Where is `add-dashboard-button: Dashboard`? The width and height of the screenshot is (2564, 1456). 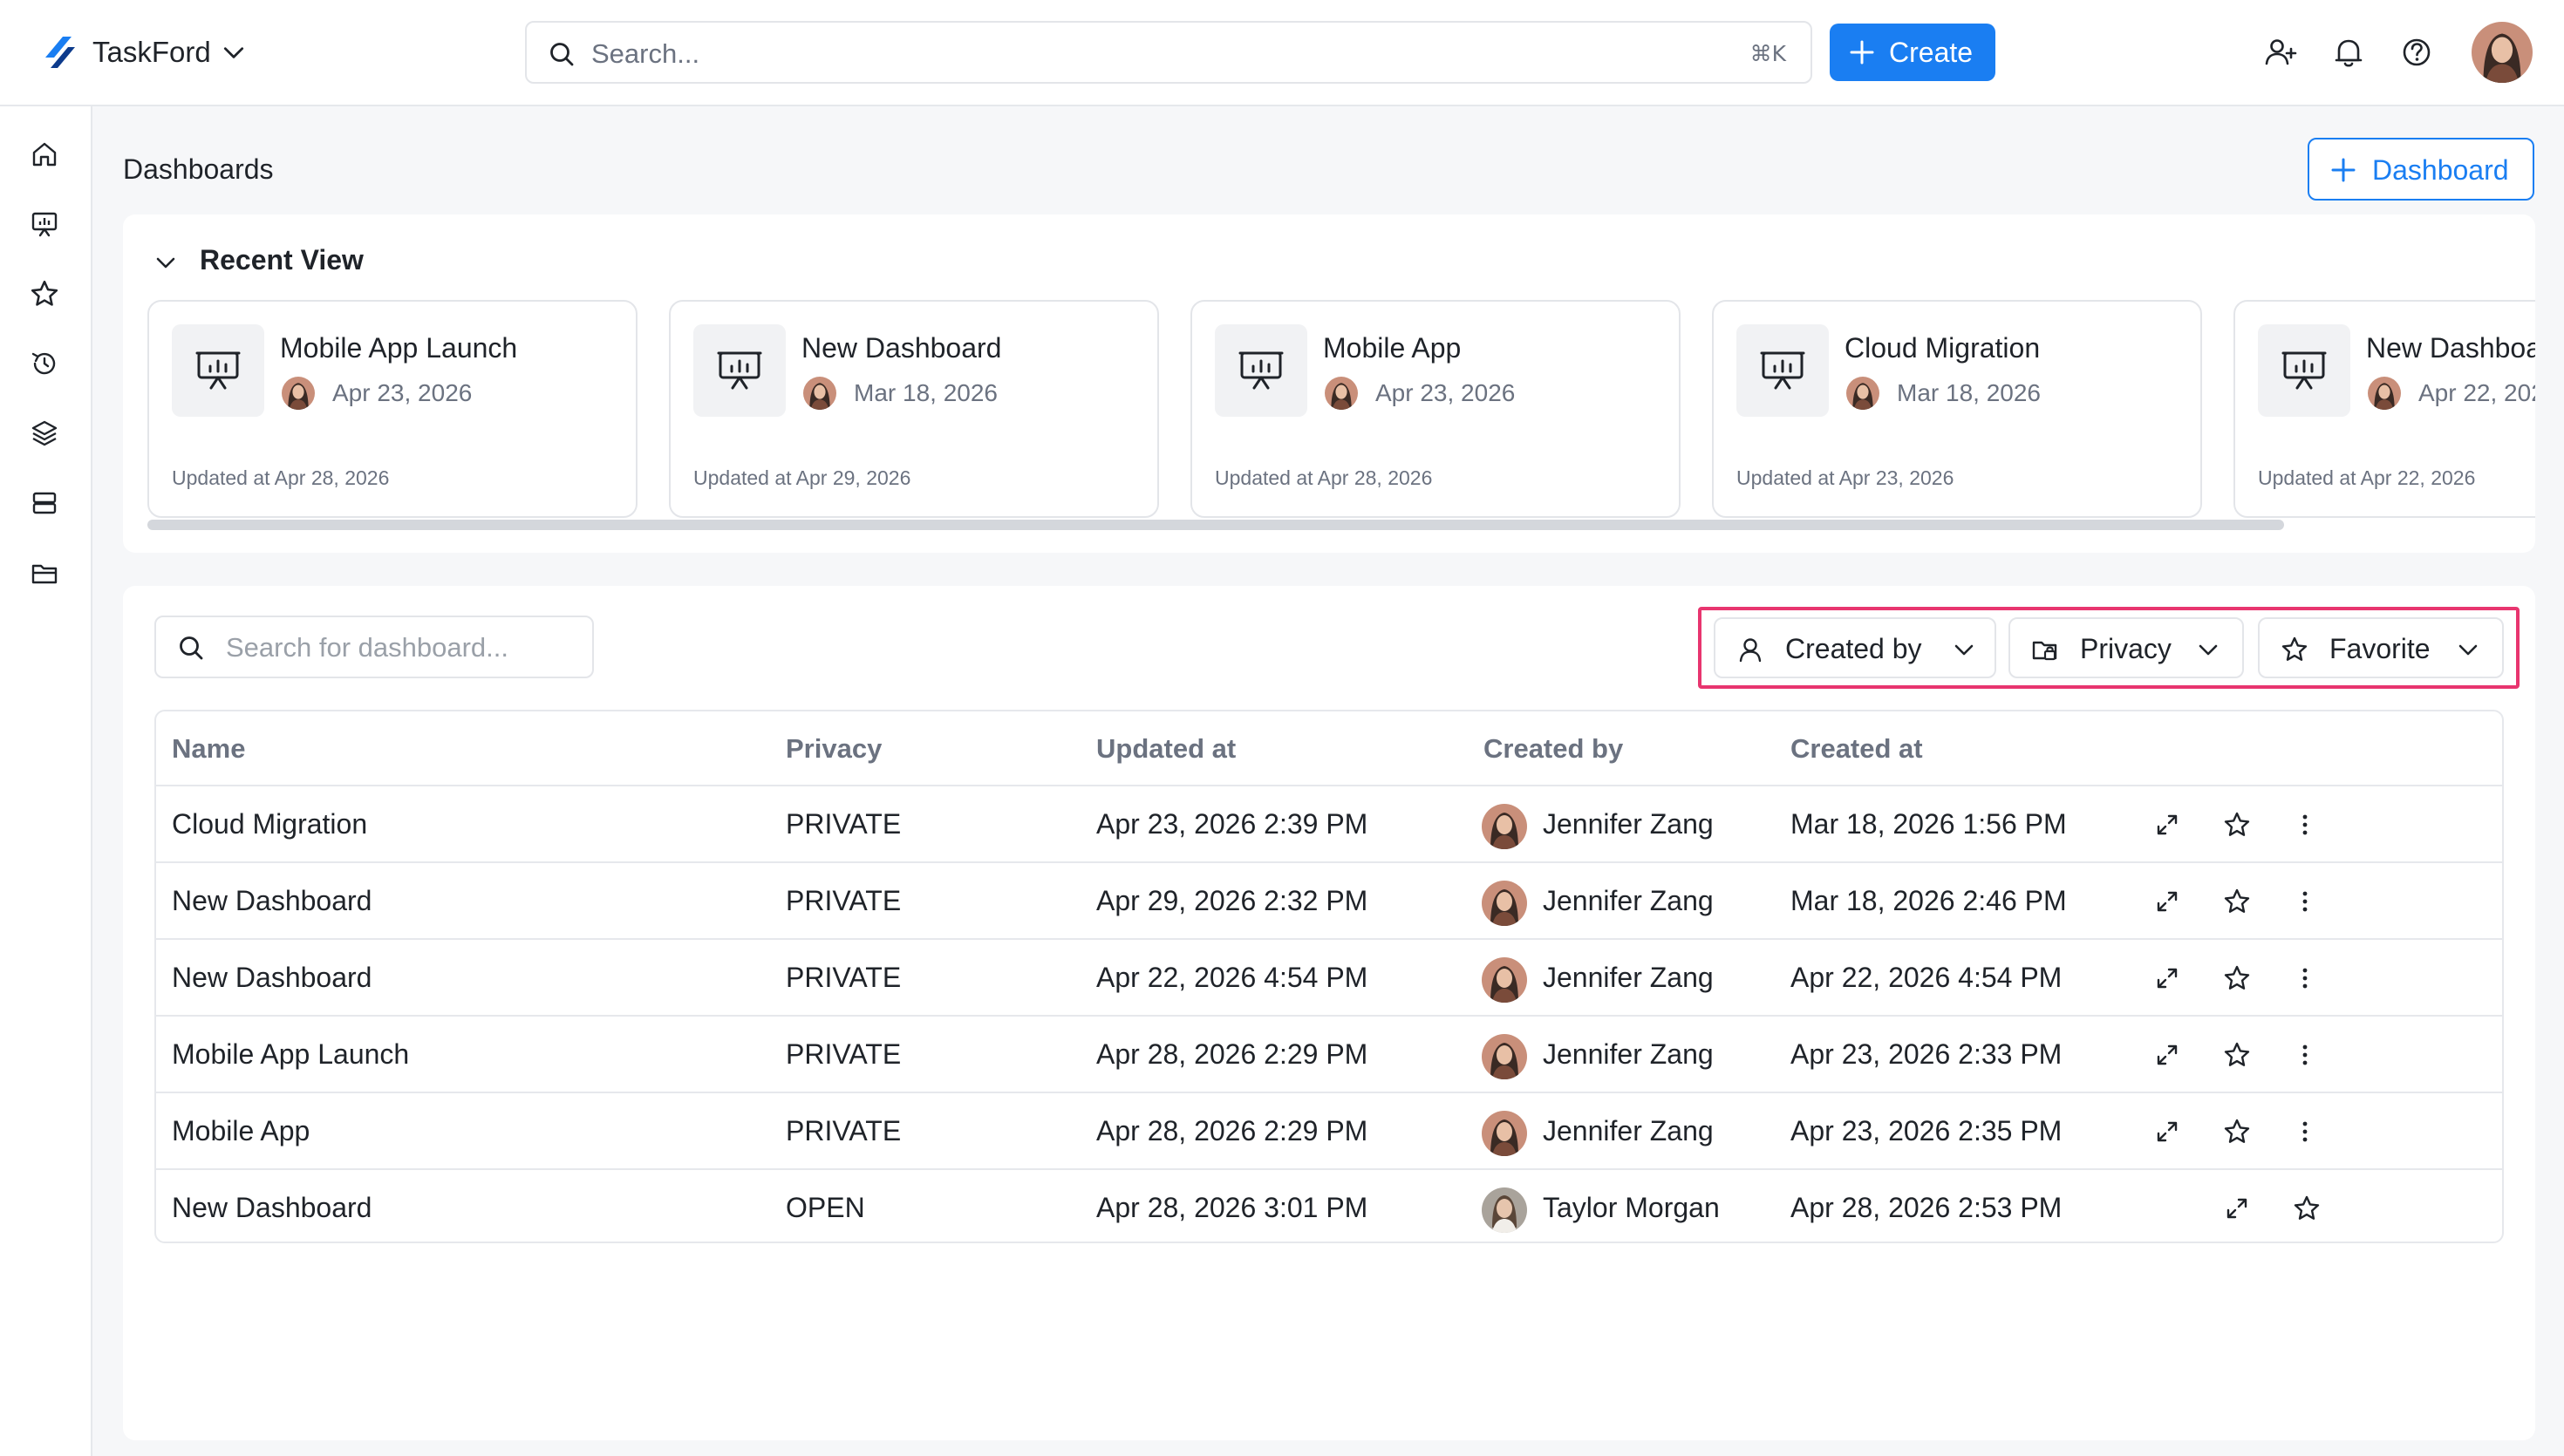 add-dashboard-button: Dashboard is located at coordinates (2421, 169).